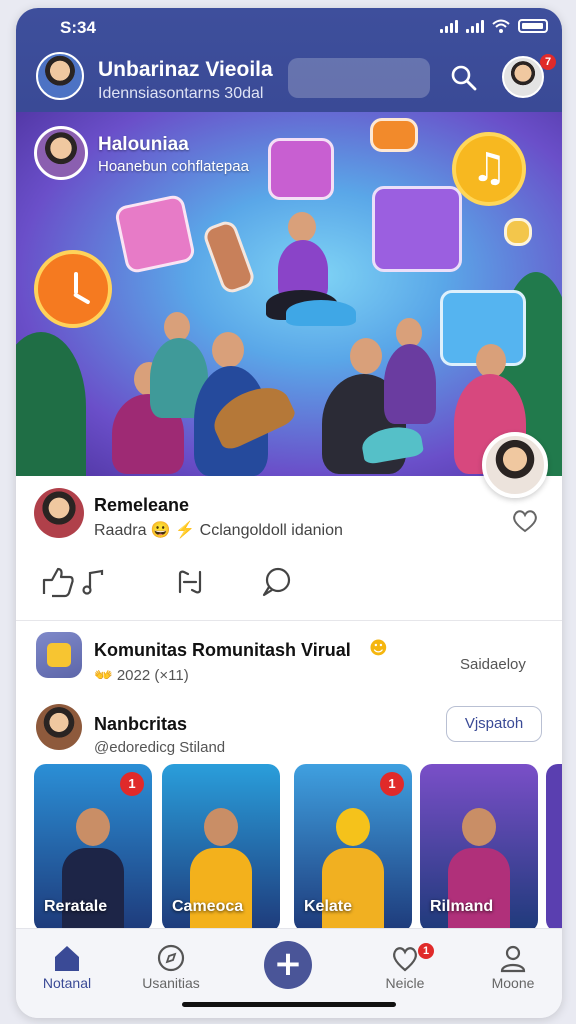  What do you see at coordinates (218, 530) in the screenshot?
I see `post-meta: Raadra 😀 ⚡ Cclangoldoll idanion` at bounding box center [218, 530].